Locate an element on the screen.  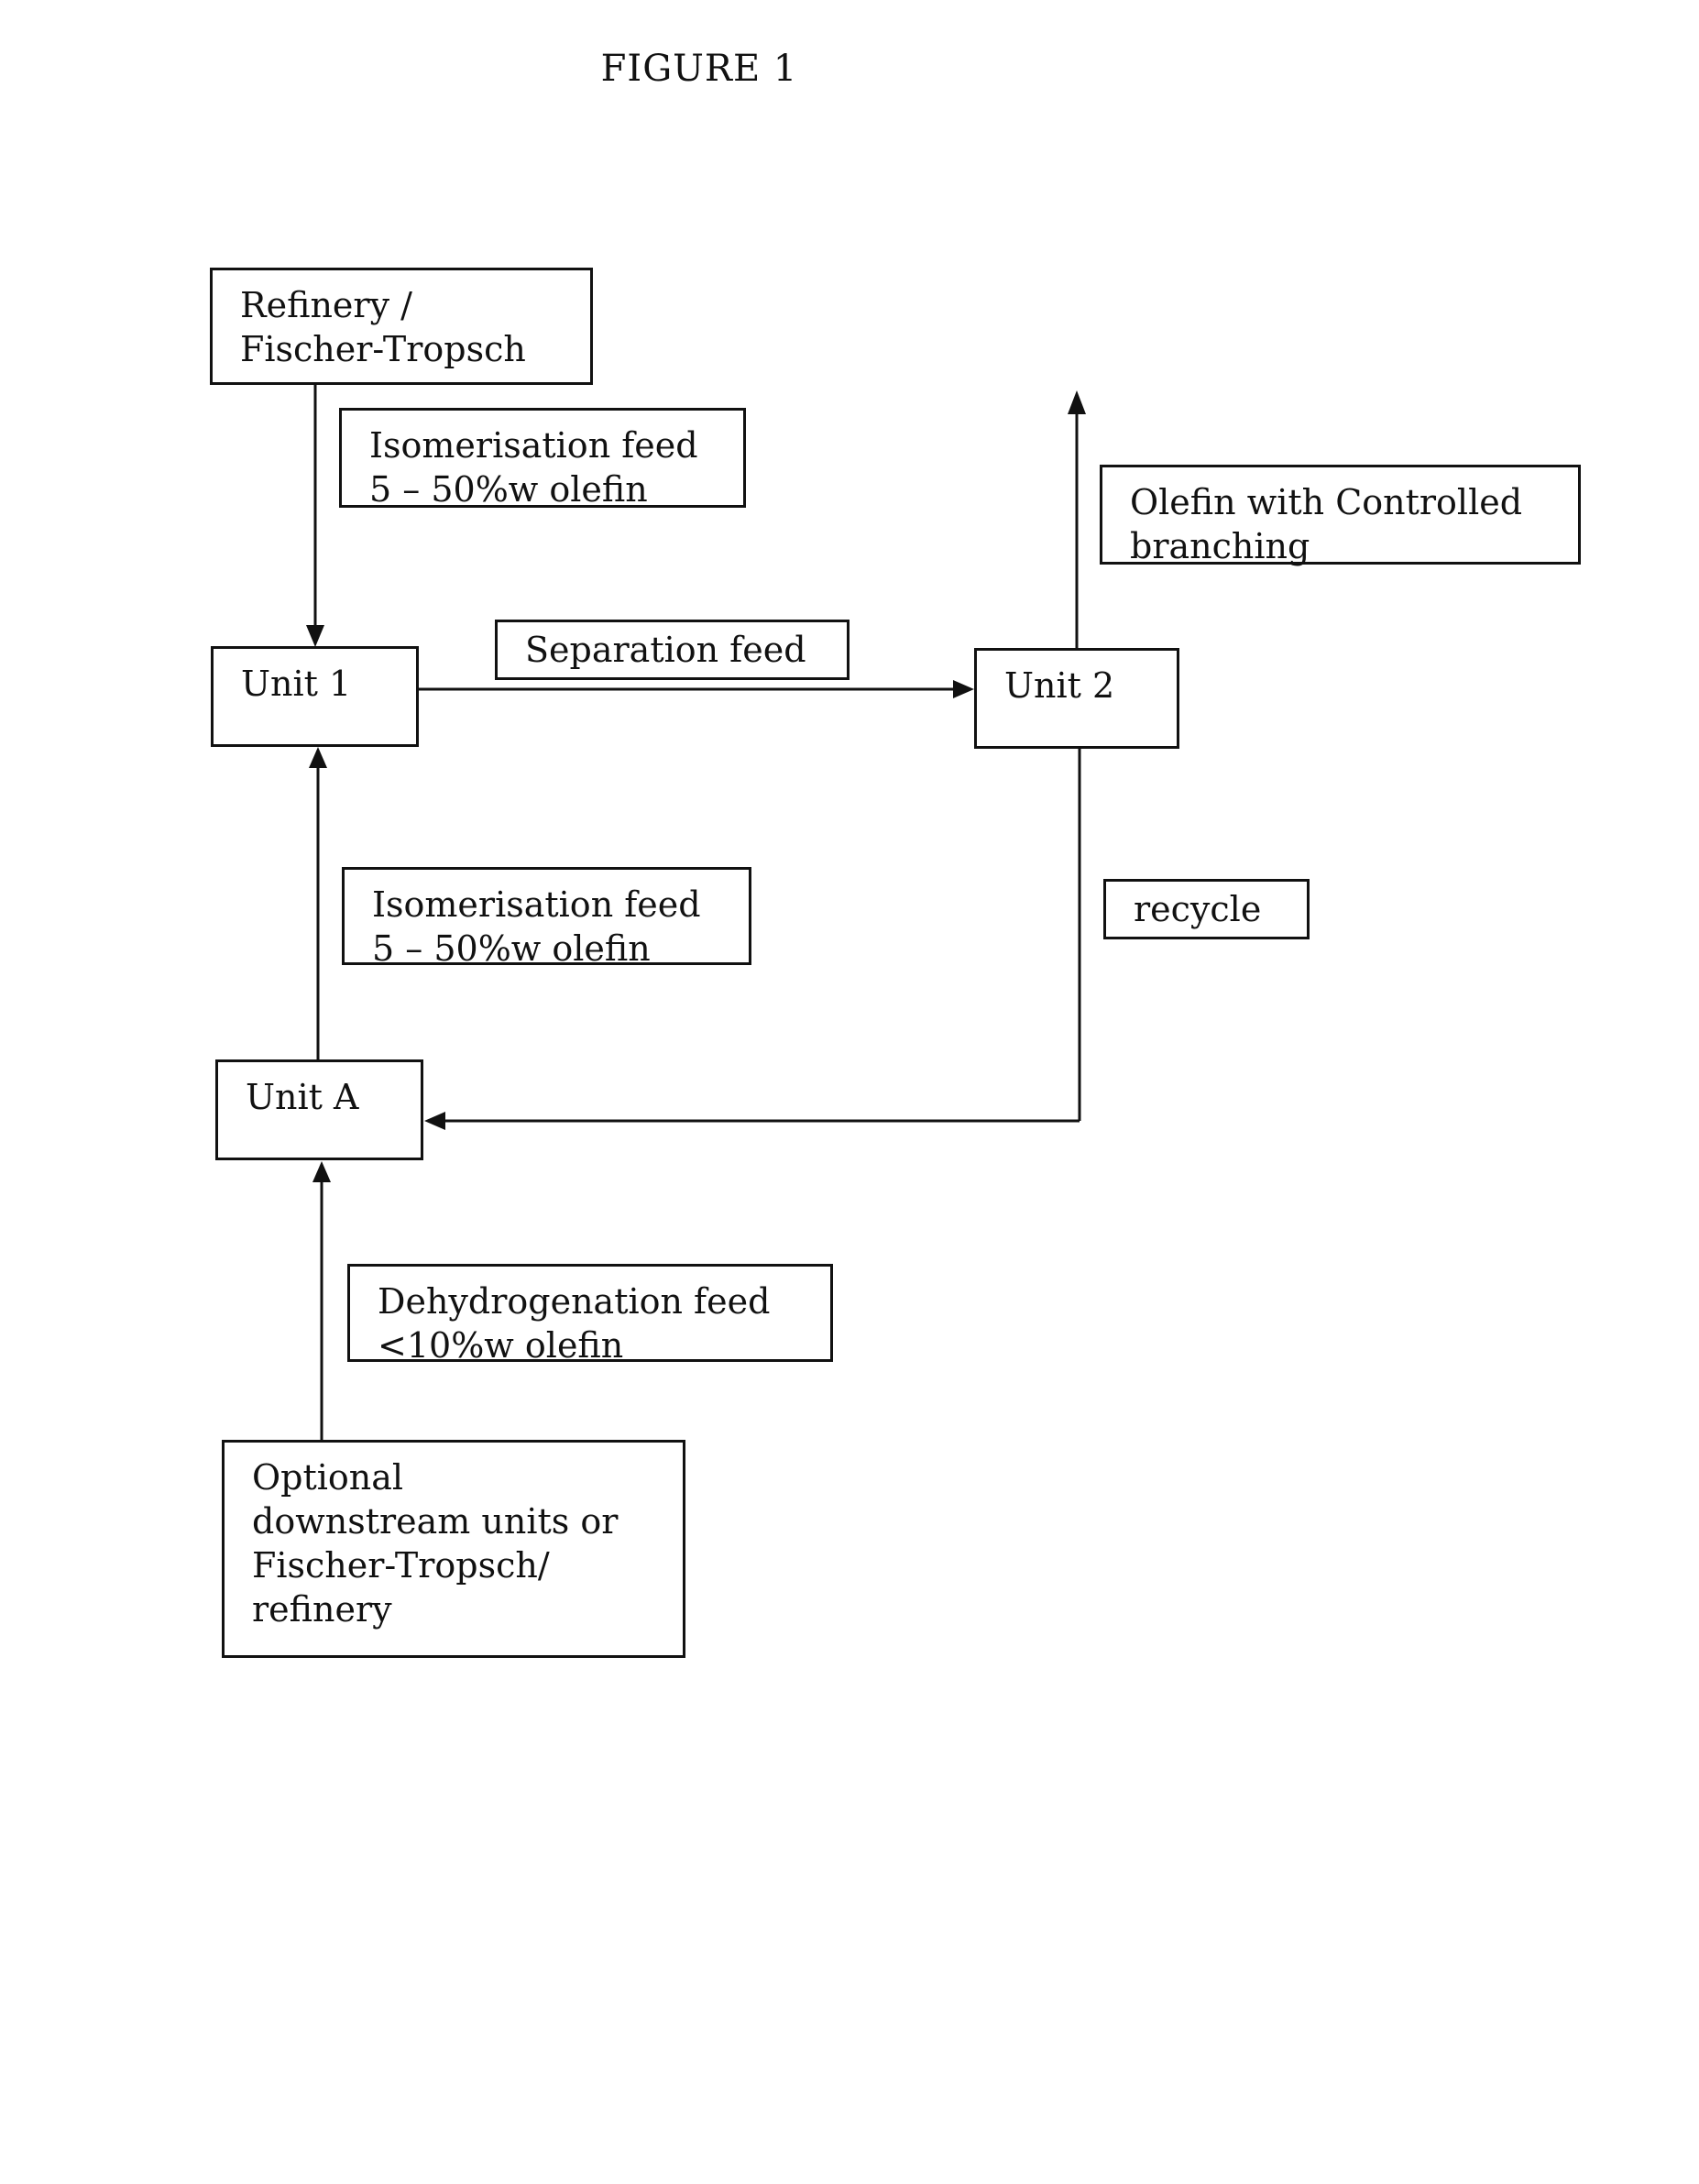
node-text: Unit 1 is located at coordinates (296, 684).